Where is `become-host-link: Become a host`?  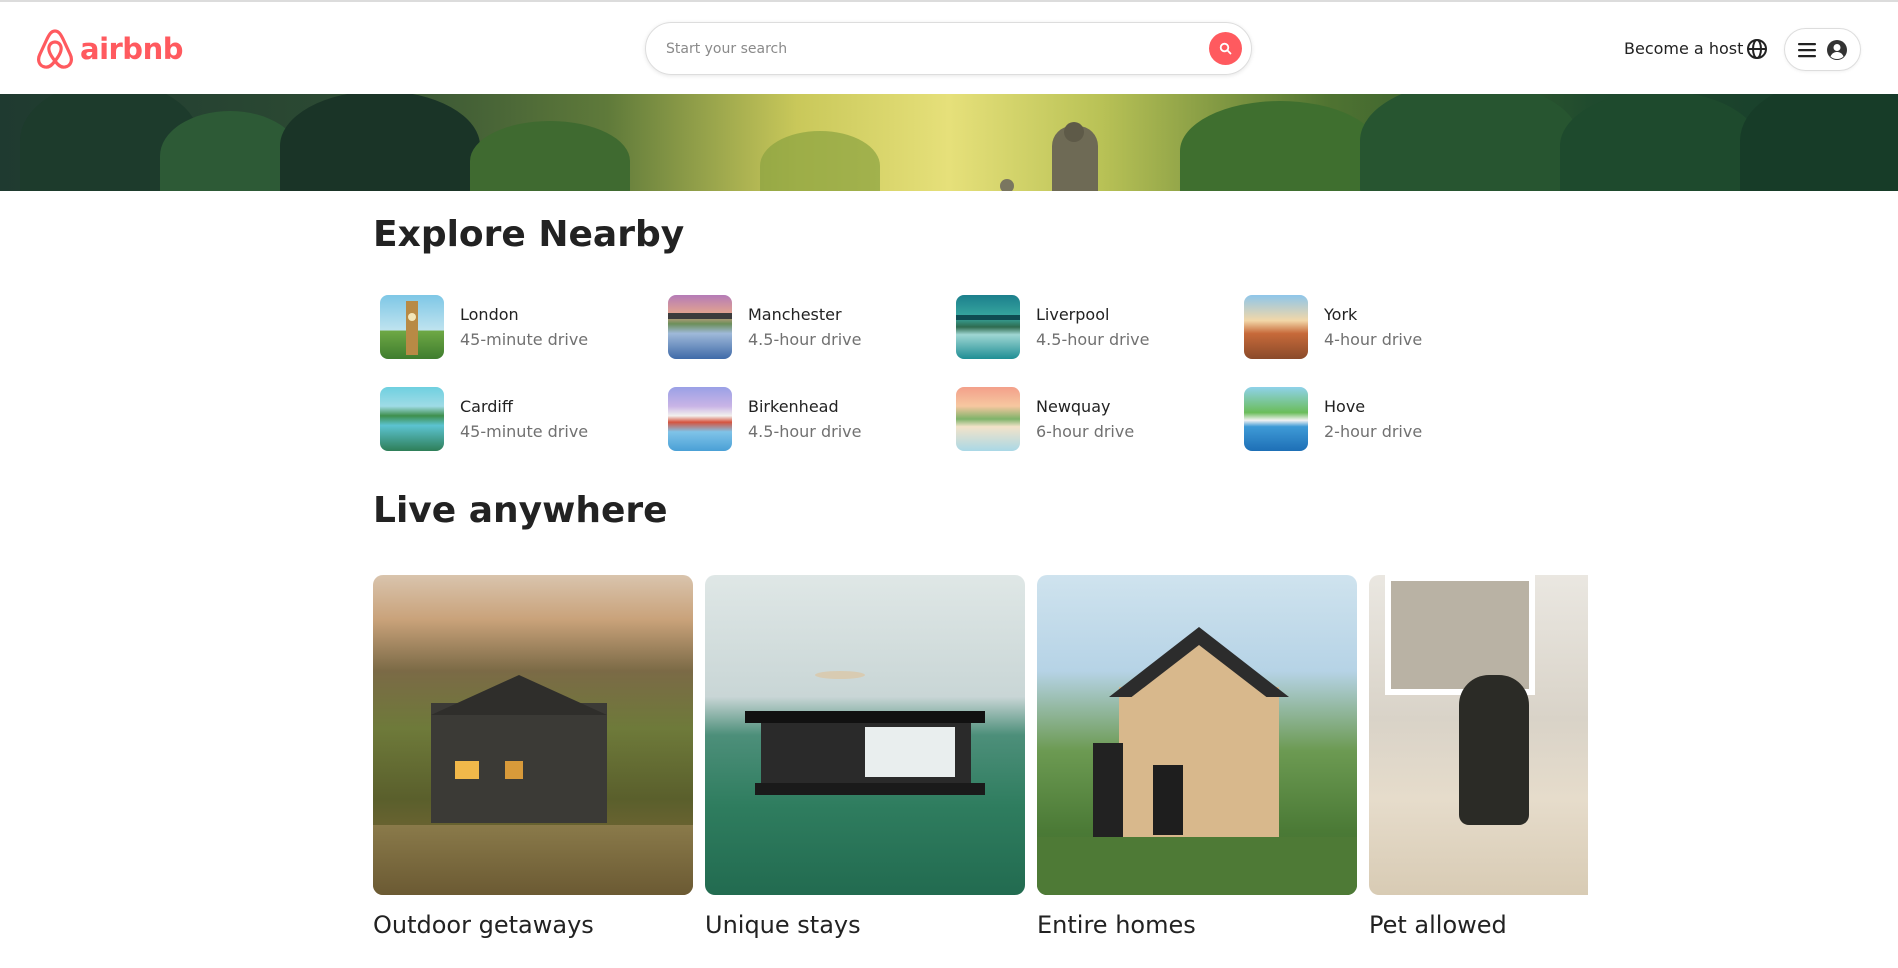
become-host-link: Become a host is located at coordinates (1683, 48).